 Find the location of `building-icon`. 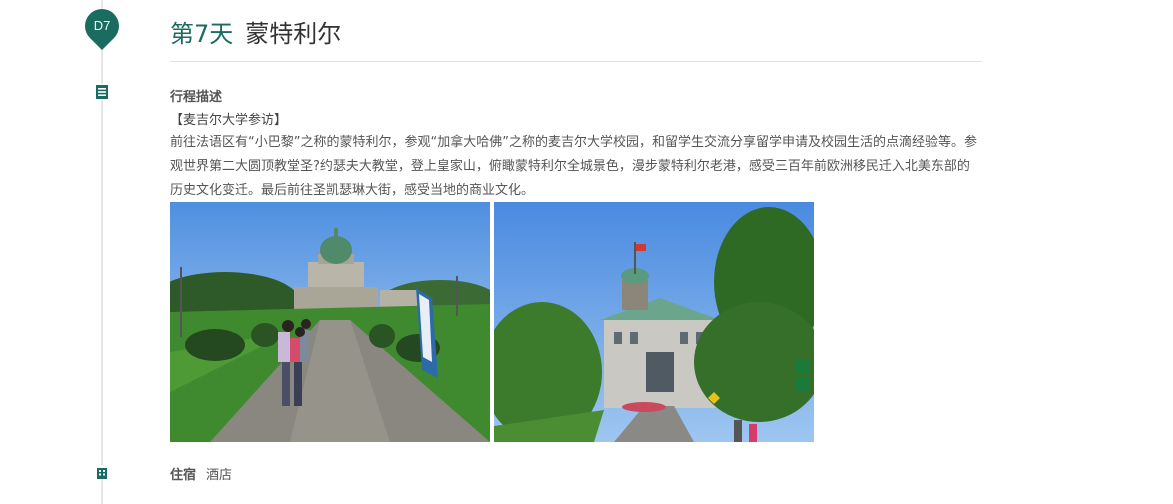

building-icon is located at coordinates (102, 472).